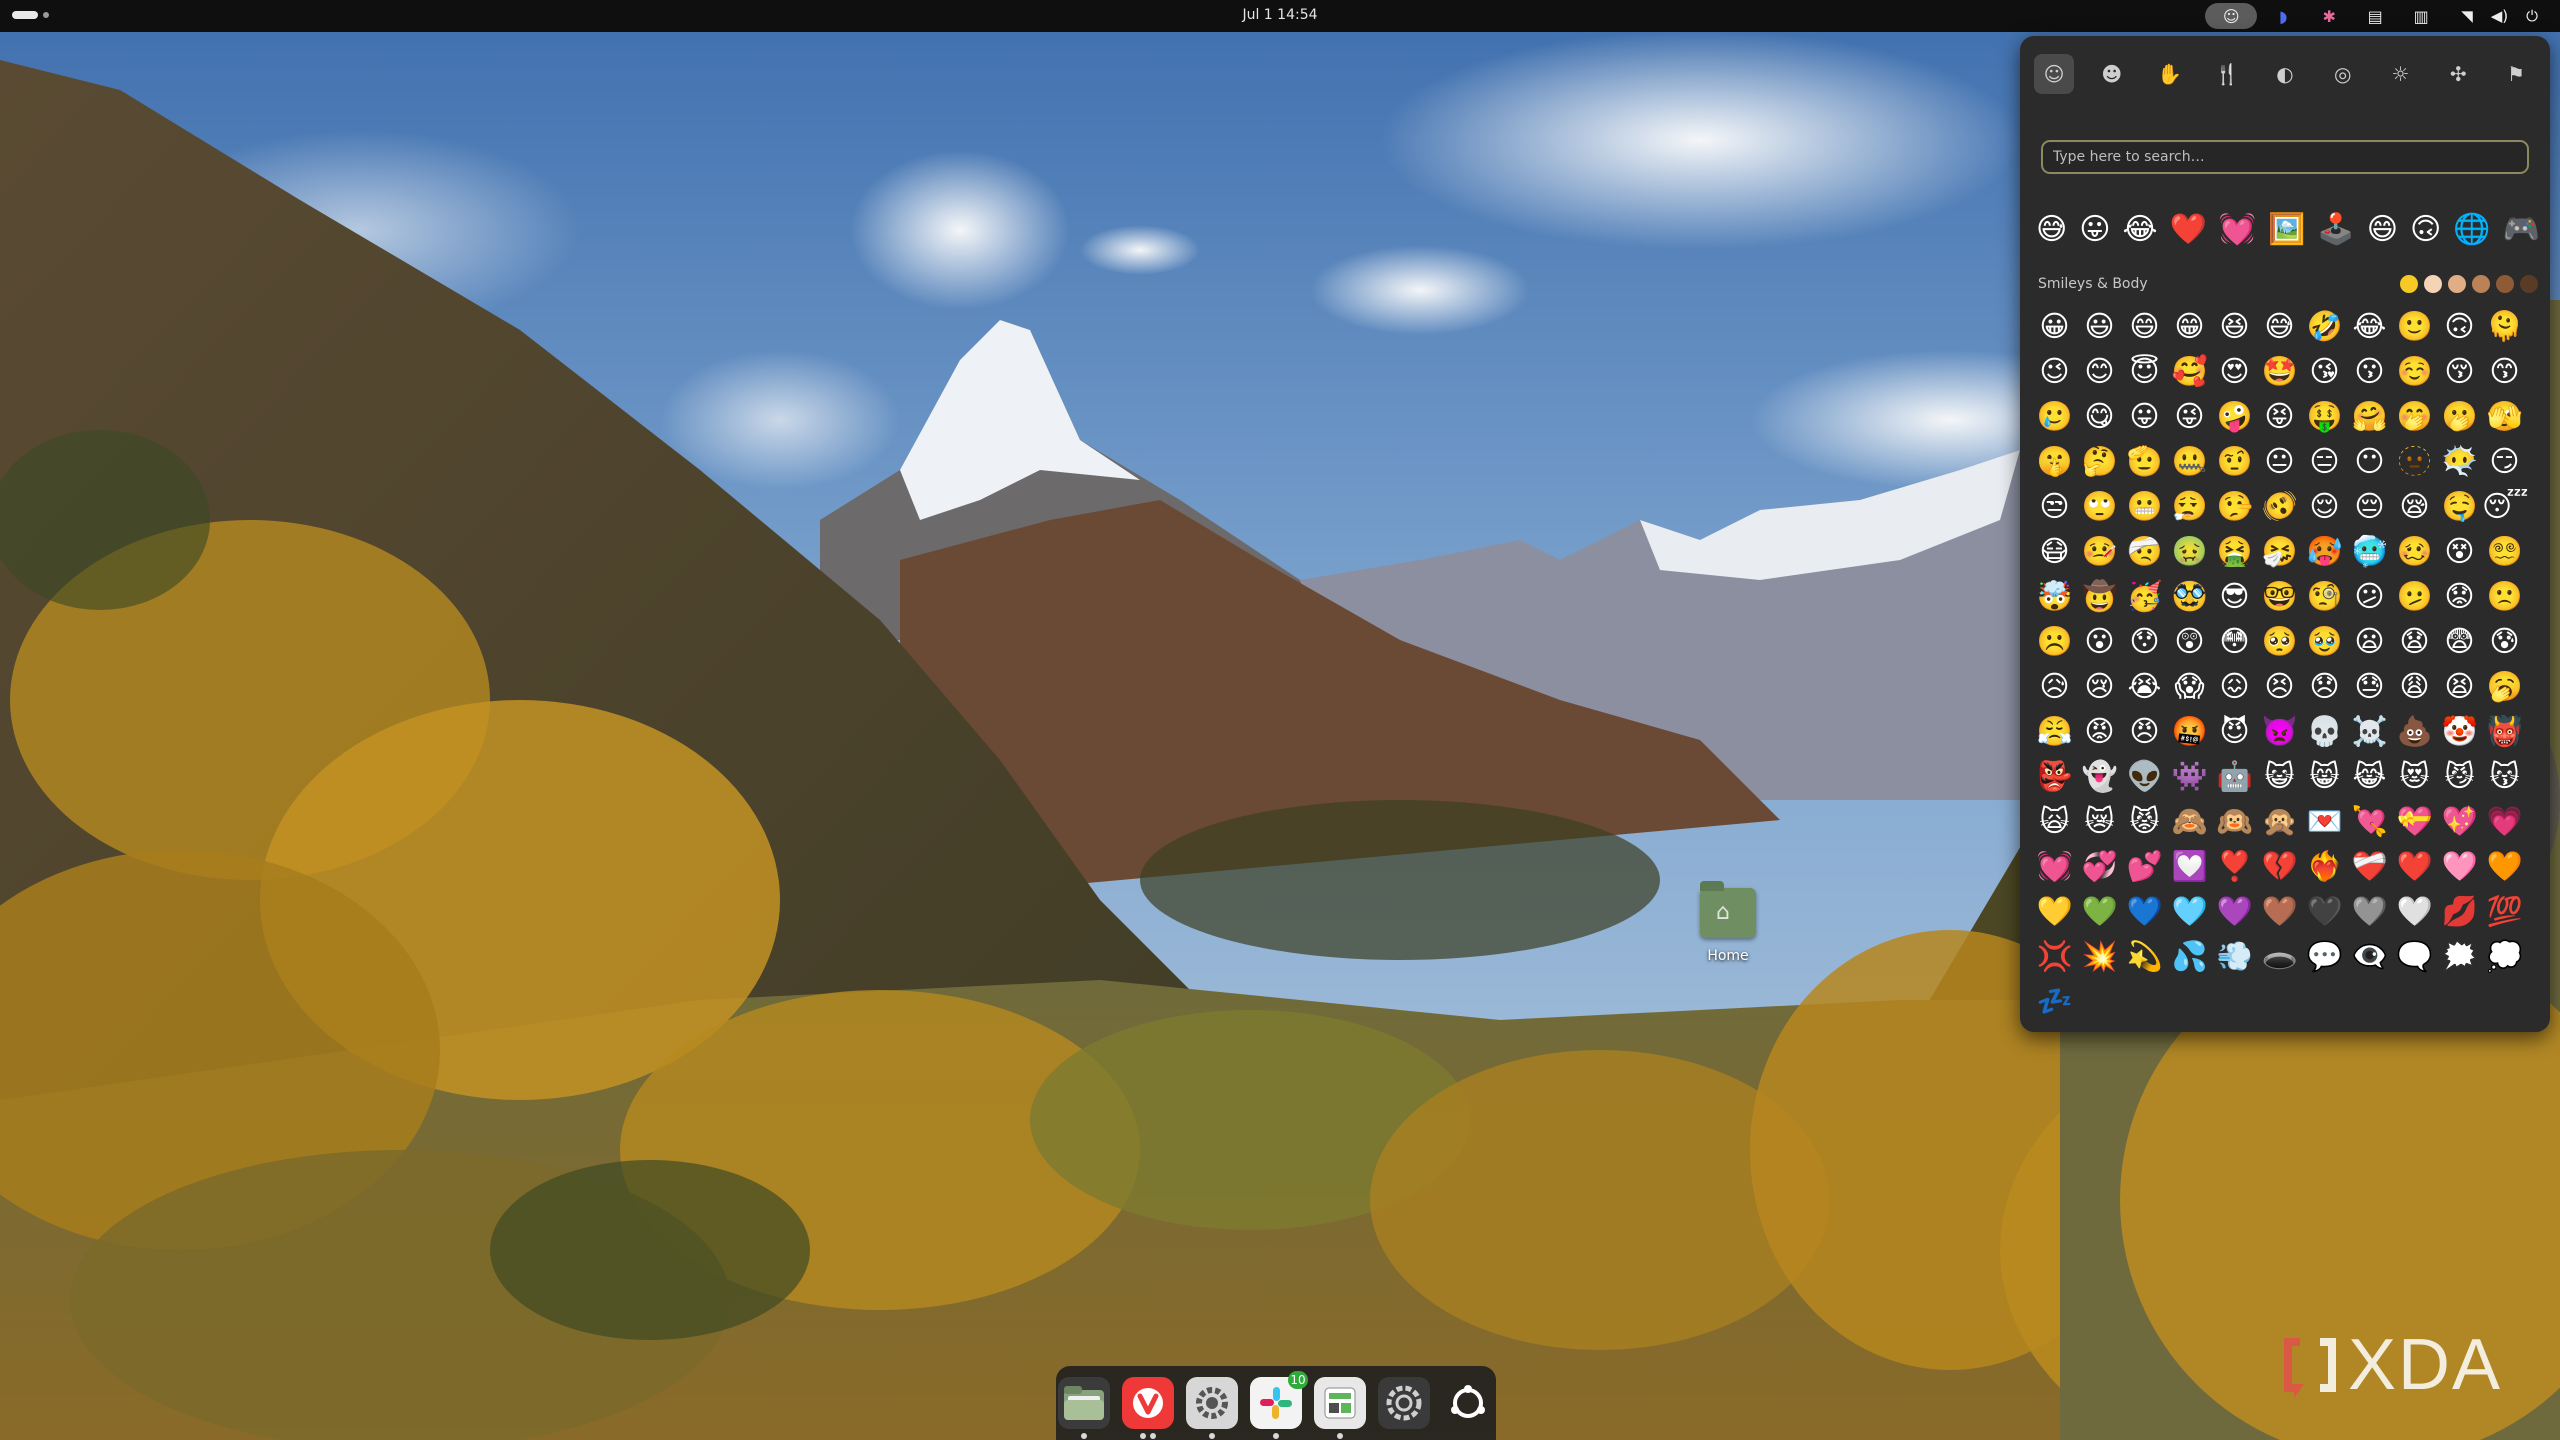  Describe the element at coordinates (2054, 74) in the screenshot. I see `category-recent-icon: ☺` at that location.